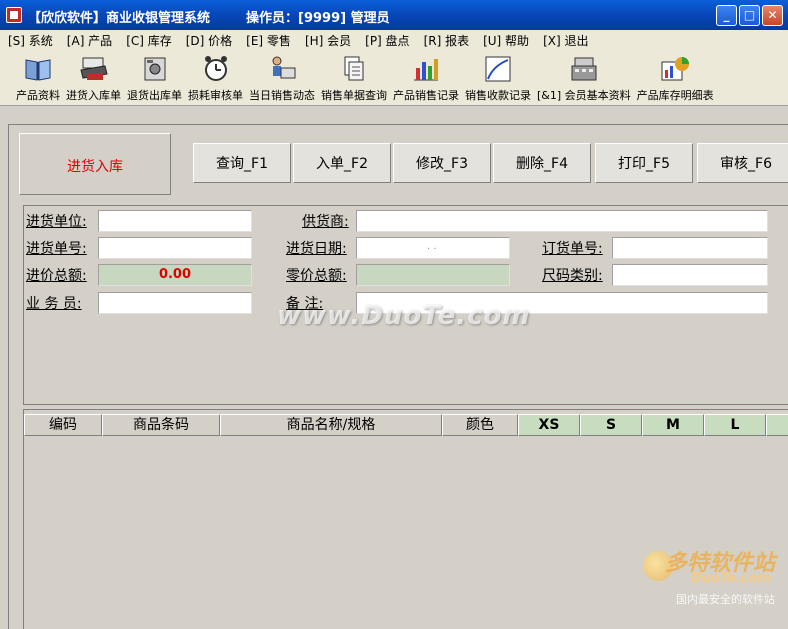 The width and height of the screenshot is (788, 629). What do you see at coordinates (284, 67) in the screenshot?
I see `person-computer-icon` at bounding box center [284, 67].